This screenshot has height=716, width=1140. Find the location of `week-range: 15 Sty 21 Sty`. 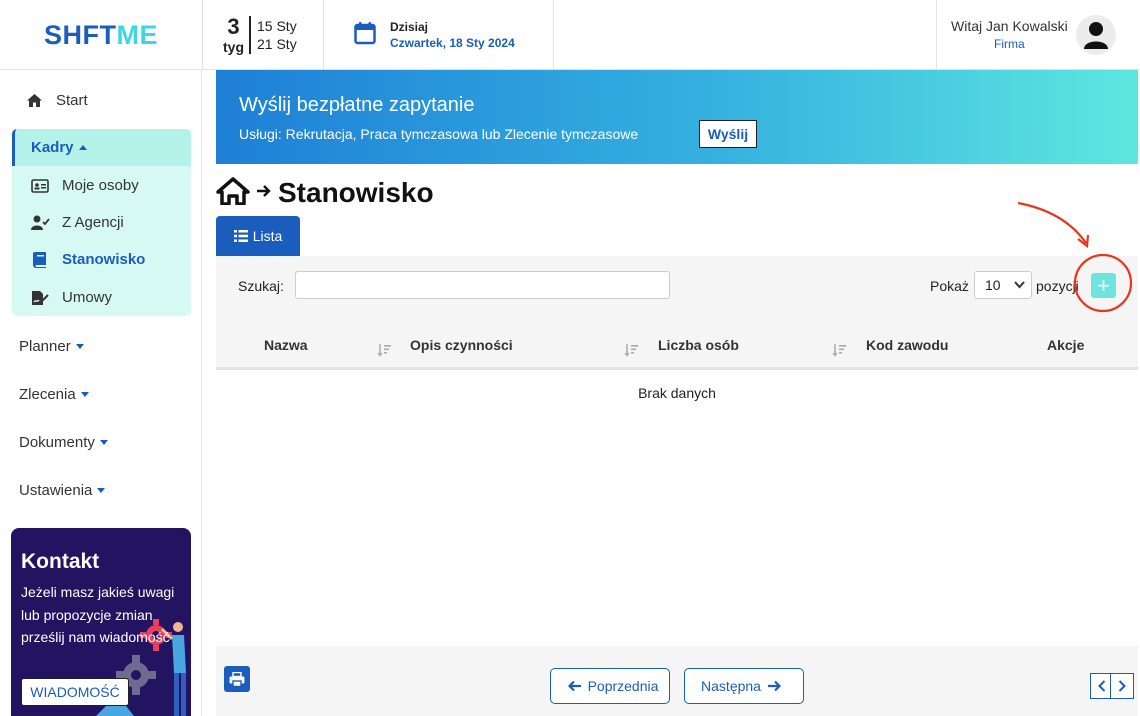

week-range: 15 Sty 21 Sty is located at coordinates (274, 35).